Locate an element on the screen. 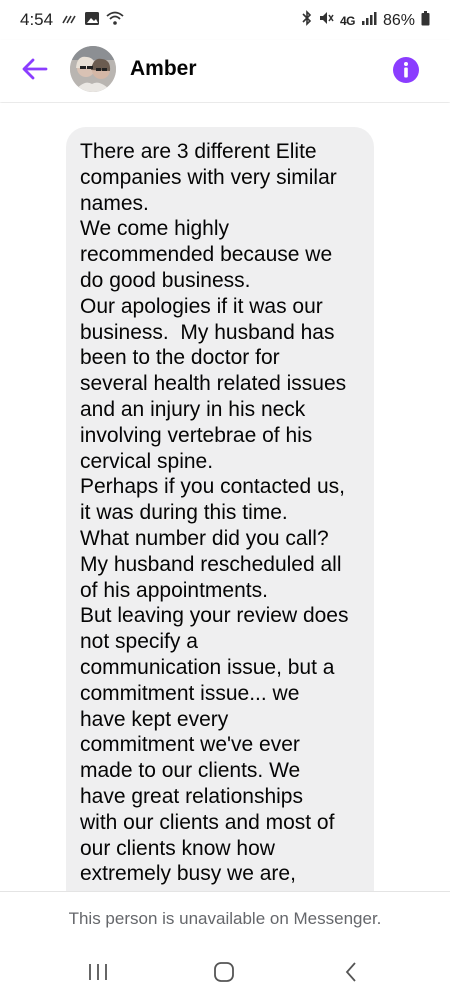 Image resolution: width=450 pixels, height=1000 pixels. nav-back-icon is located at coordinates (350, 972).